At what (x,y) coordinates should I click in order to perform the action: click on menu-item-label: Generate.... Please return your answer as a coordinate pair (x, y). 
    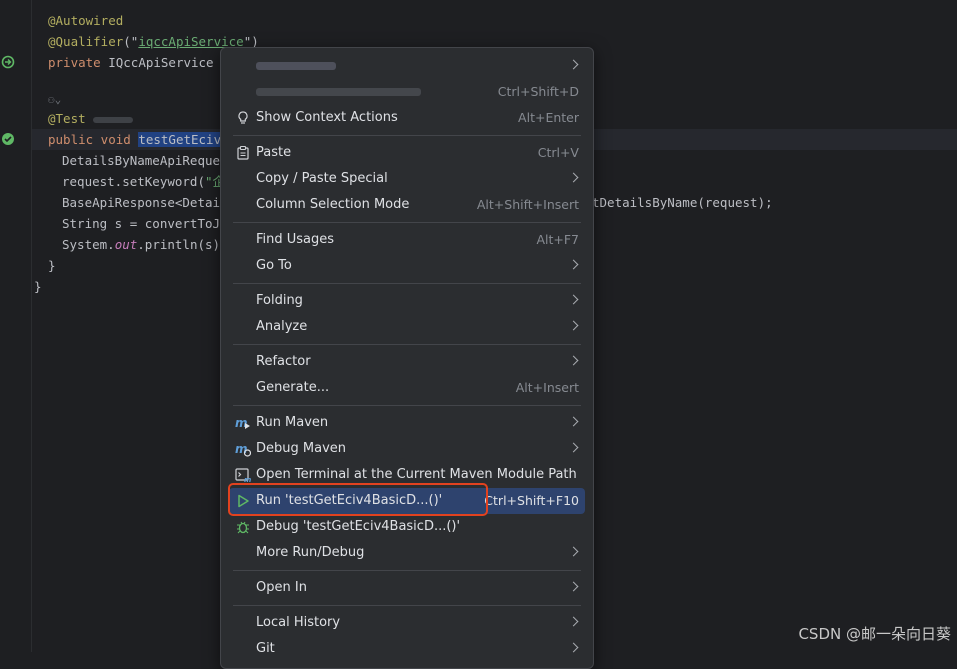
    Looking at the image, I should click on (293, 387).